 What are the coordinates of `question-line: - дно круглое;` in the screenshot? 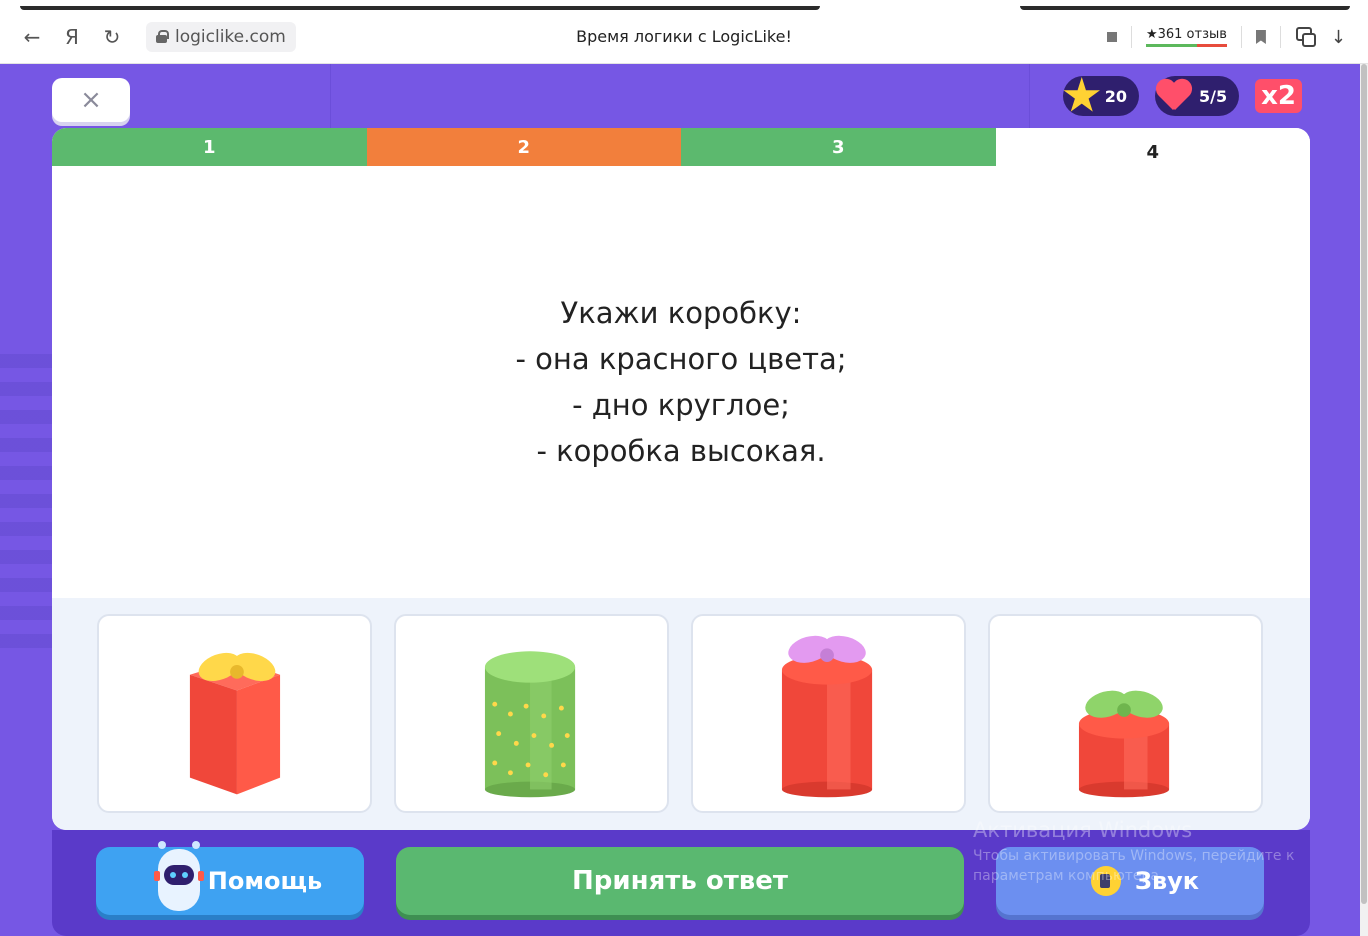 It's located at (681, 405).